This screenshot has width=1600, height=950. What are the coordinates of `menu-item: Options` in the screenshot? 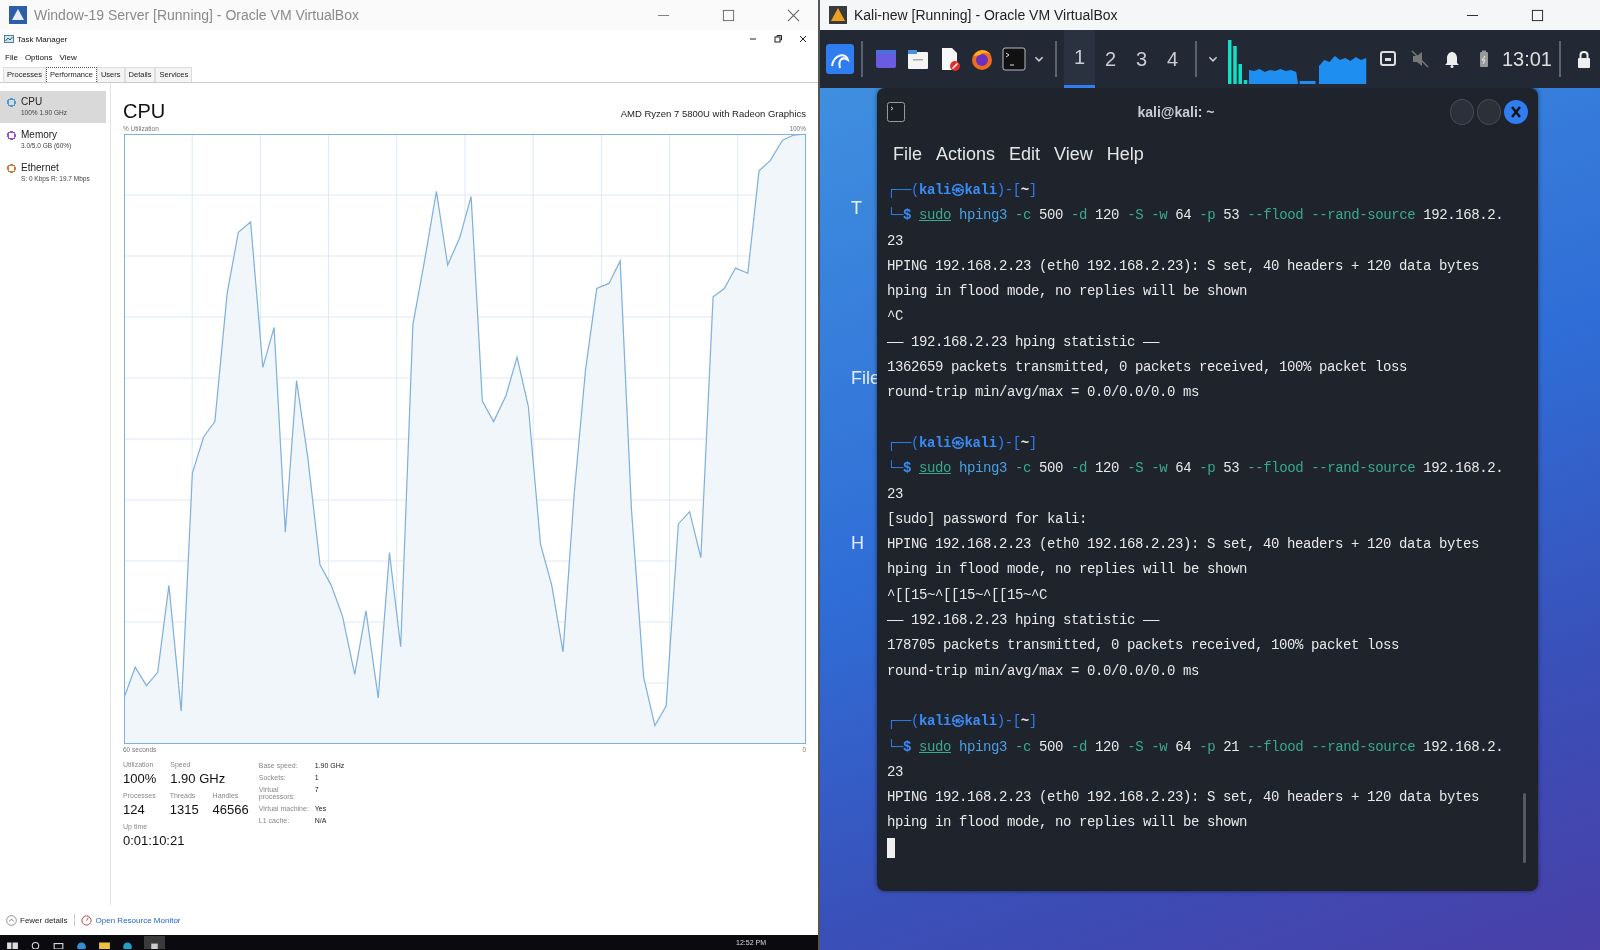 It's located at (38, 57).